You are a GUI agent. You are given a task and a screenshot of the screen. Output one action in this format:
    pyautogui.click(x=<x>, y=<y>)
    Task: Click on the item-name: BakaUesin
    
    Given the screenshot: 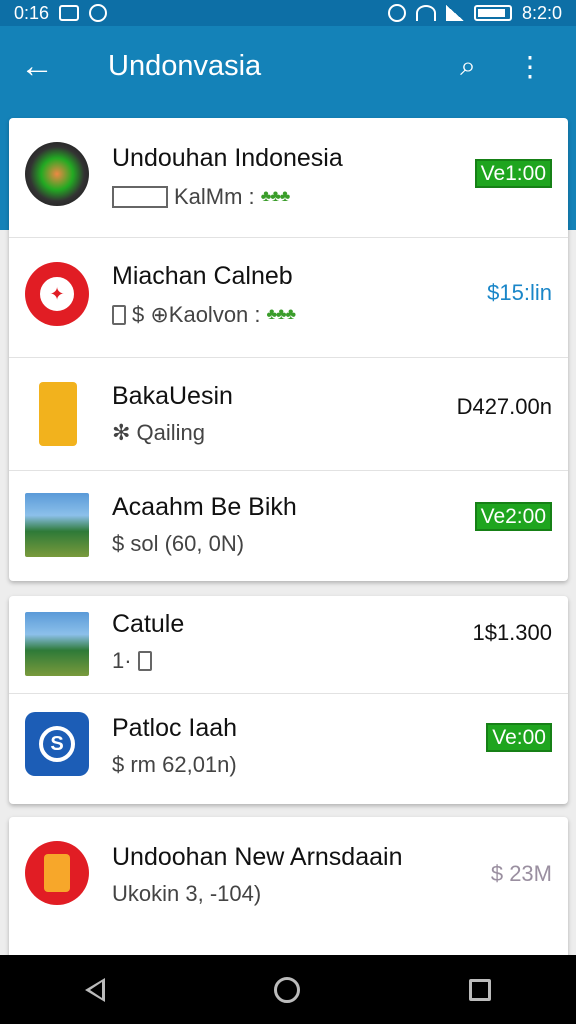 What is the action you would take?
    pyautogui.click(x=172, y=396)
    